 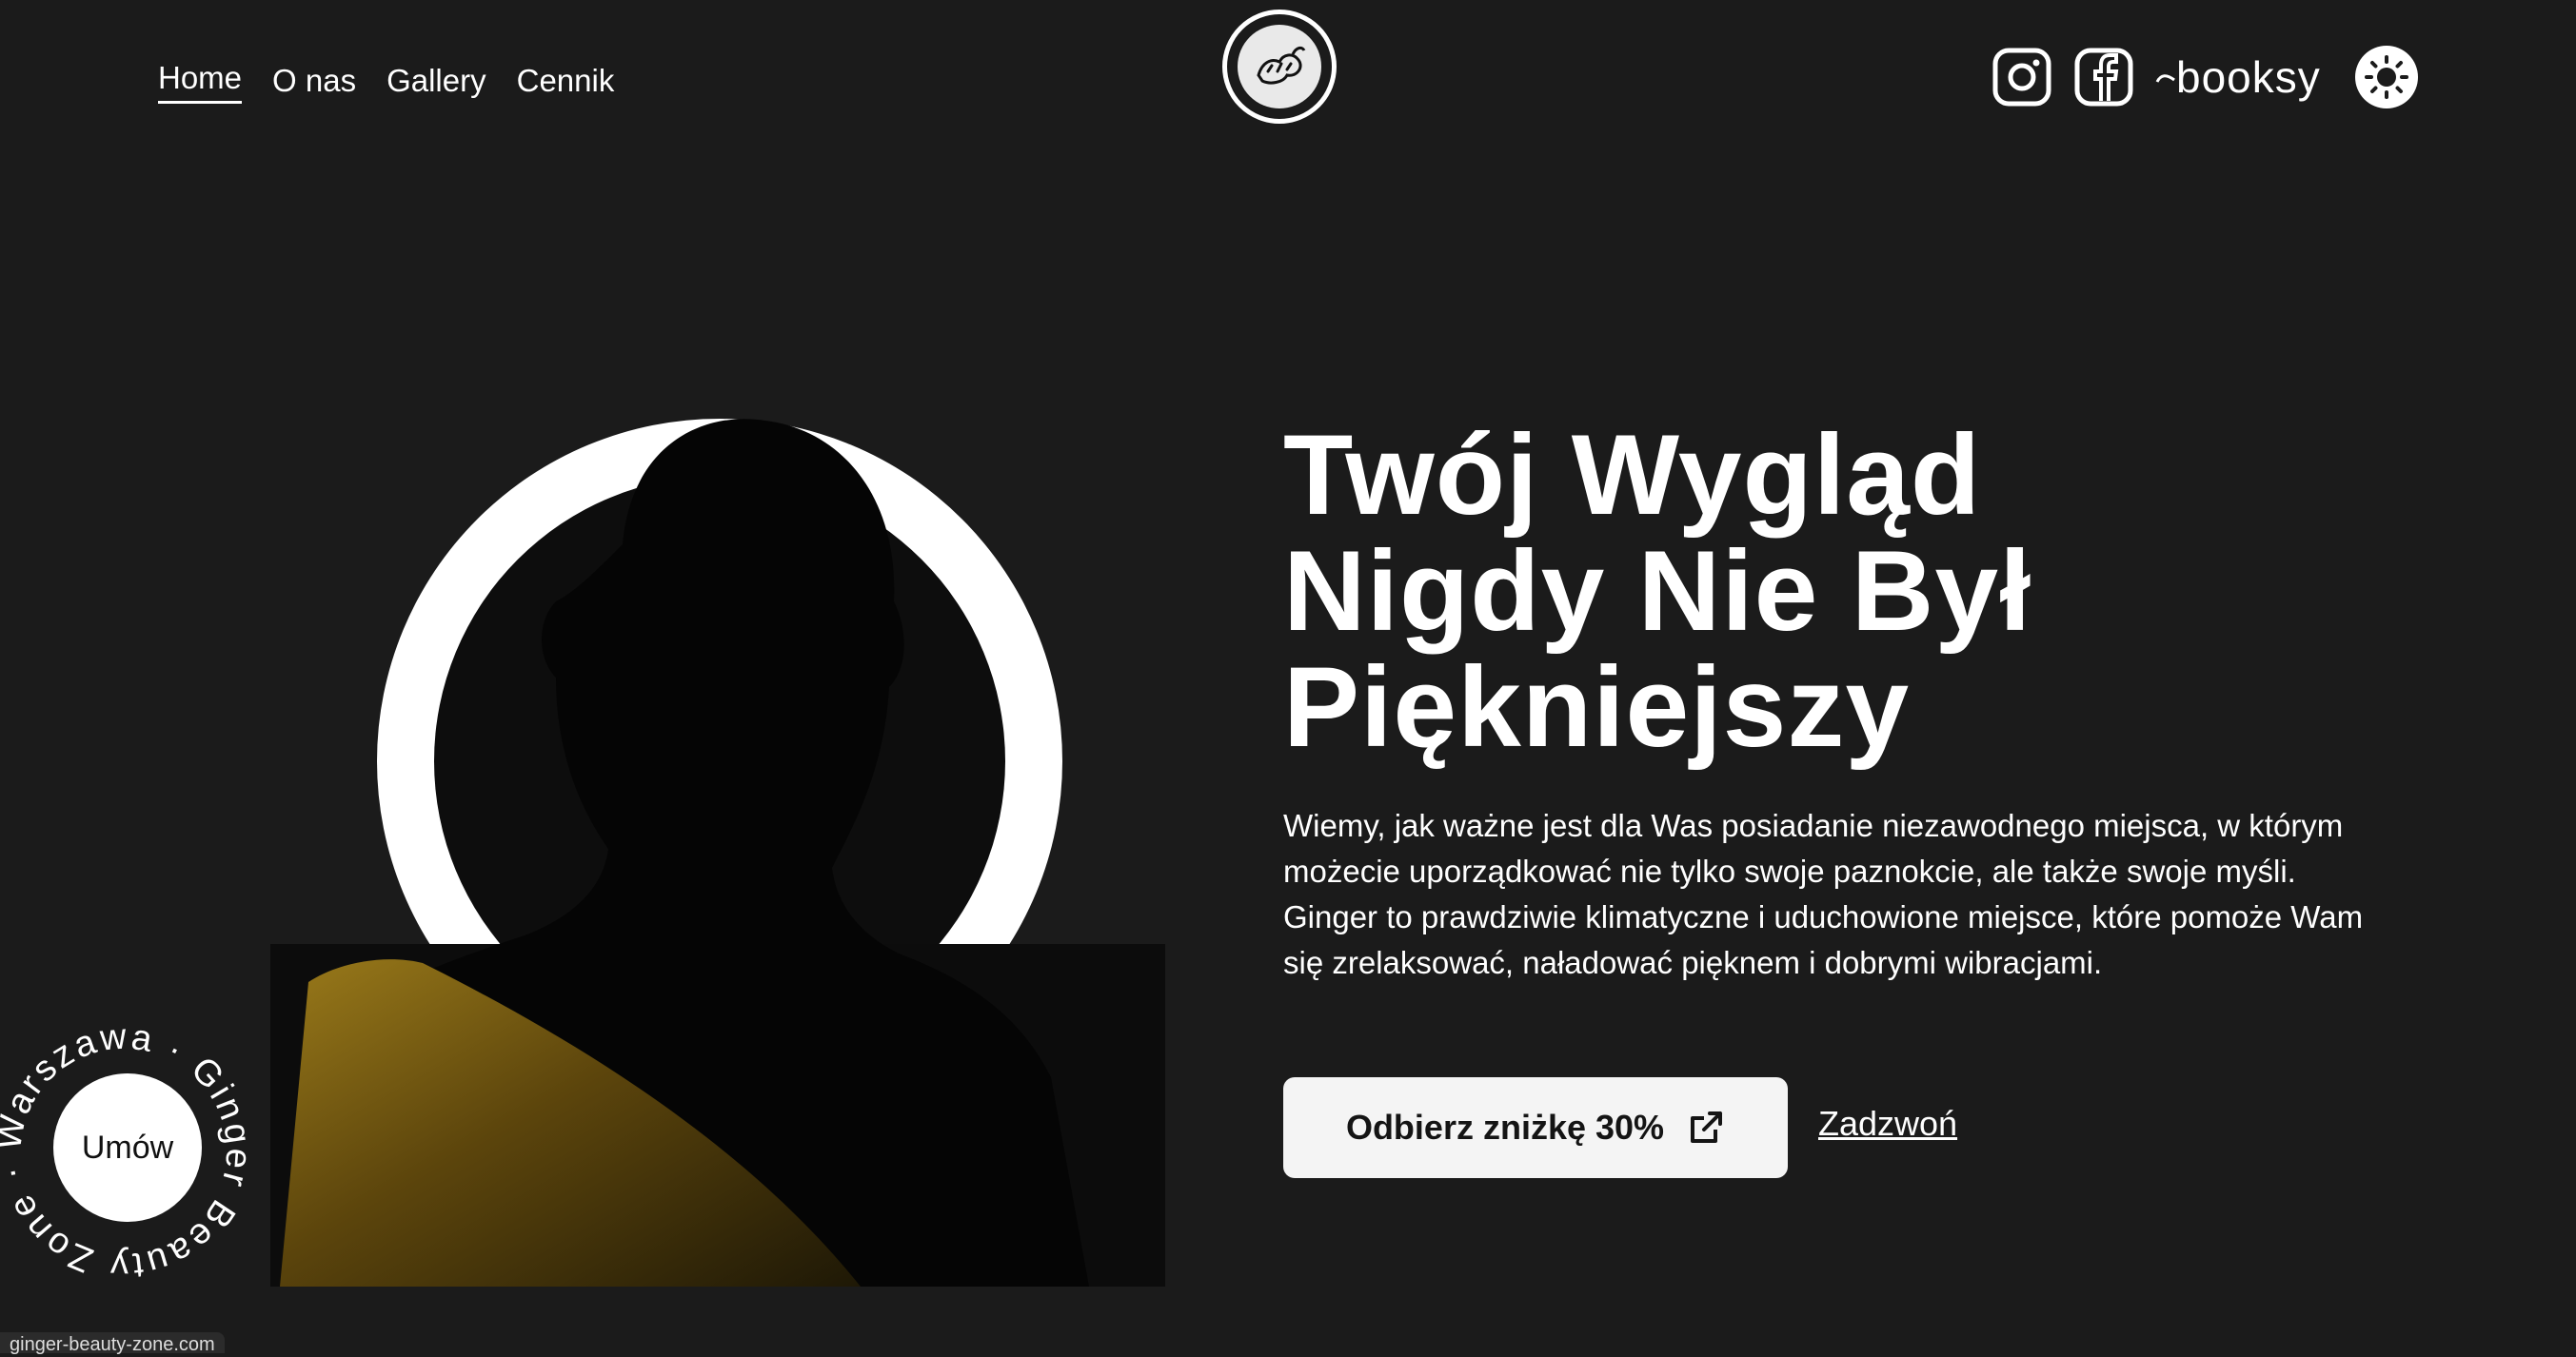 I want to click on booksy-swoosh-icon, so click(x=2165, y=78).